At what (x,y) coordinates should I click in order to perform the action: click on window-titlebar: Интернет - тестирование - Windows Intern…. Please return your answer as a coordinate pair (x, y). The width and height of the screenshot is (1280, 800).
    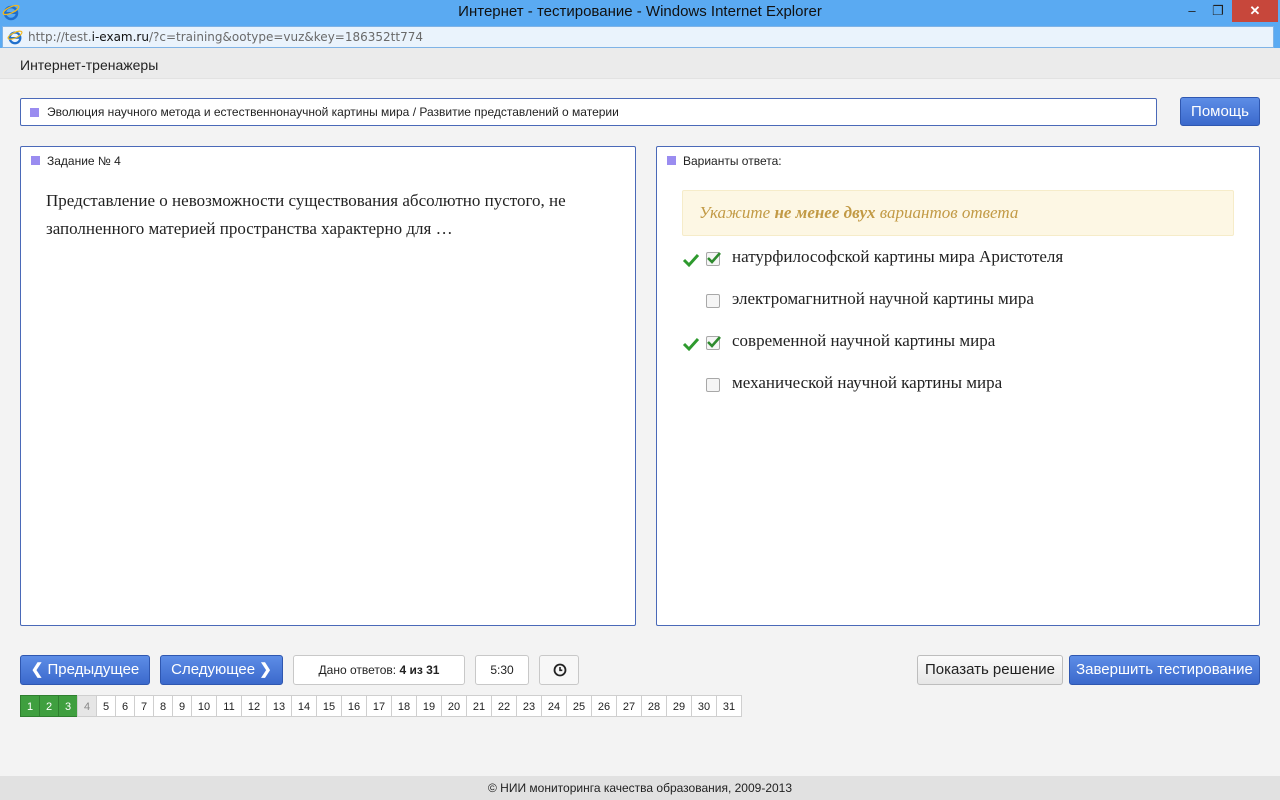
    Looking at the image, I should click on (640, 12).